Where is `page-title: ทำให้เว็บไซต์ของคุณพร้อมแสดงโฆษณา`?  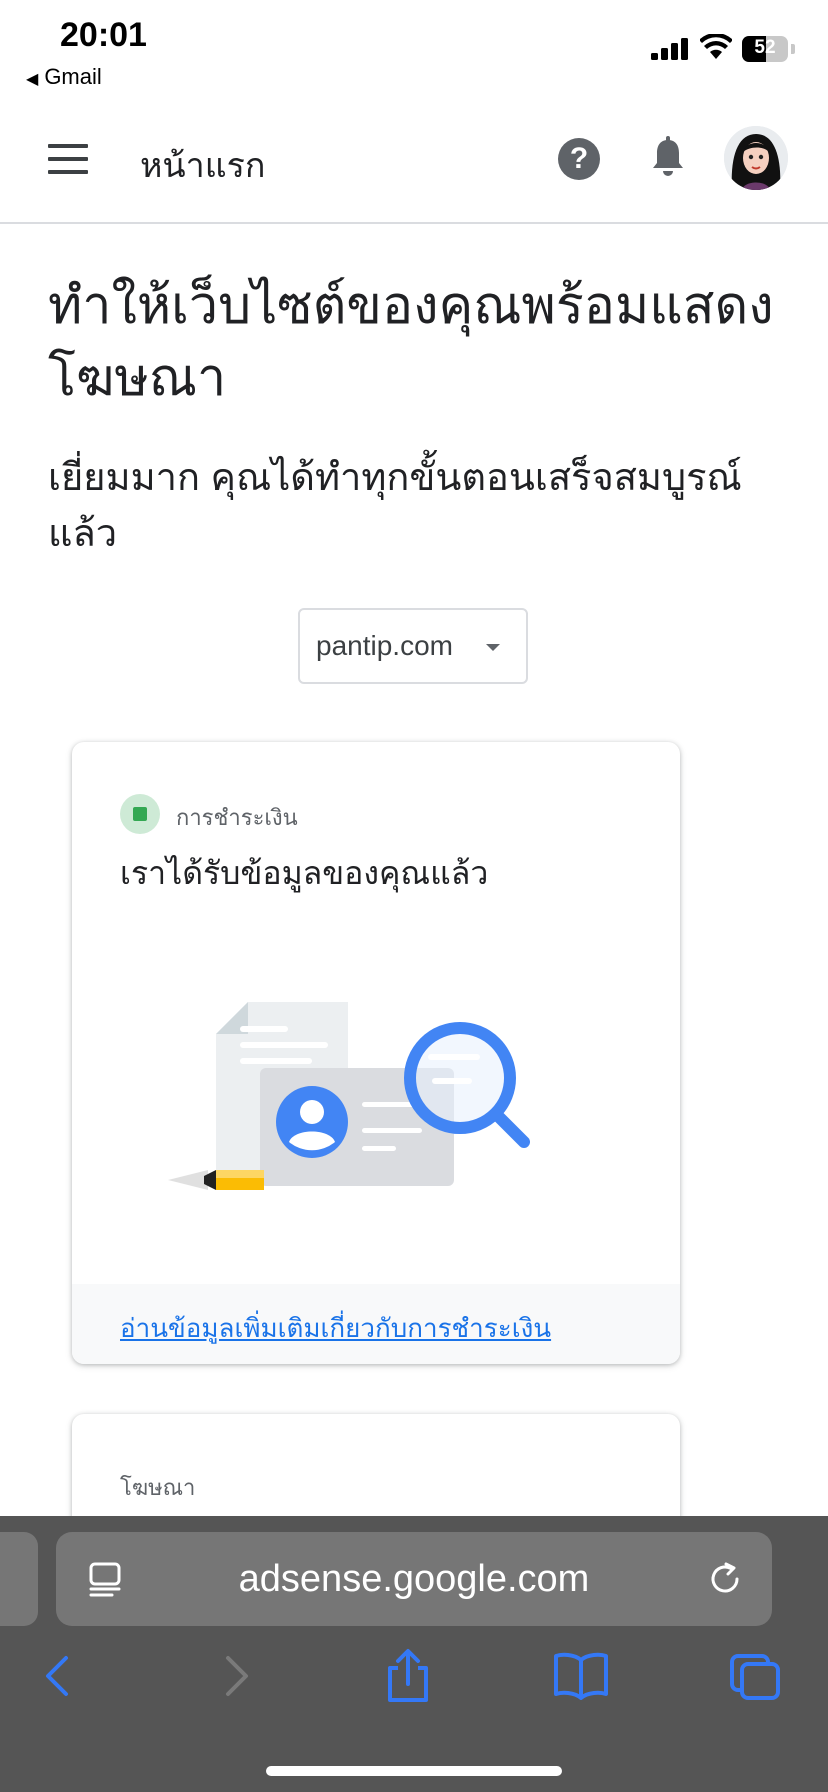
page-title: ทำให้เว็บไซต์ของคุณพร้อมแสดงโฆษณา is located at coordinates (411, 342).